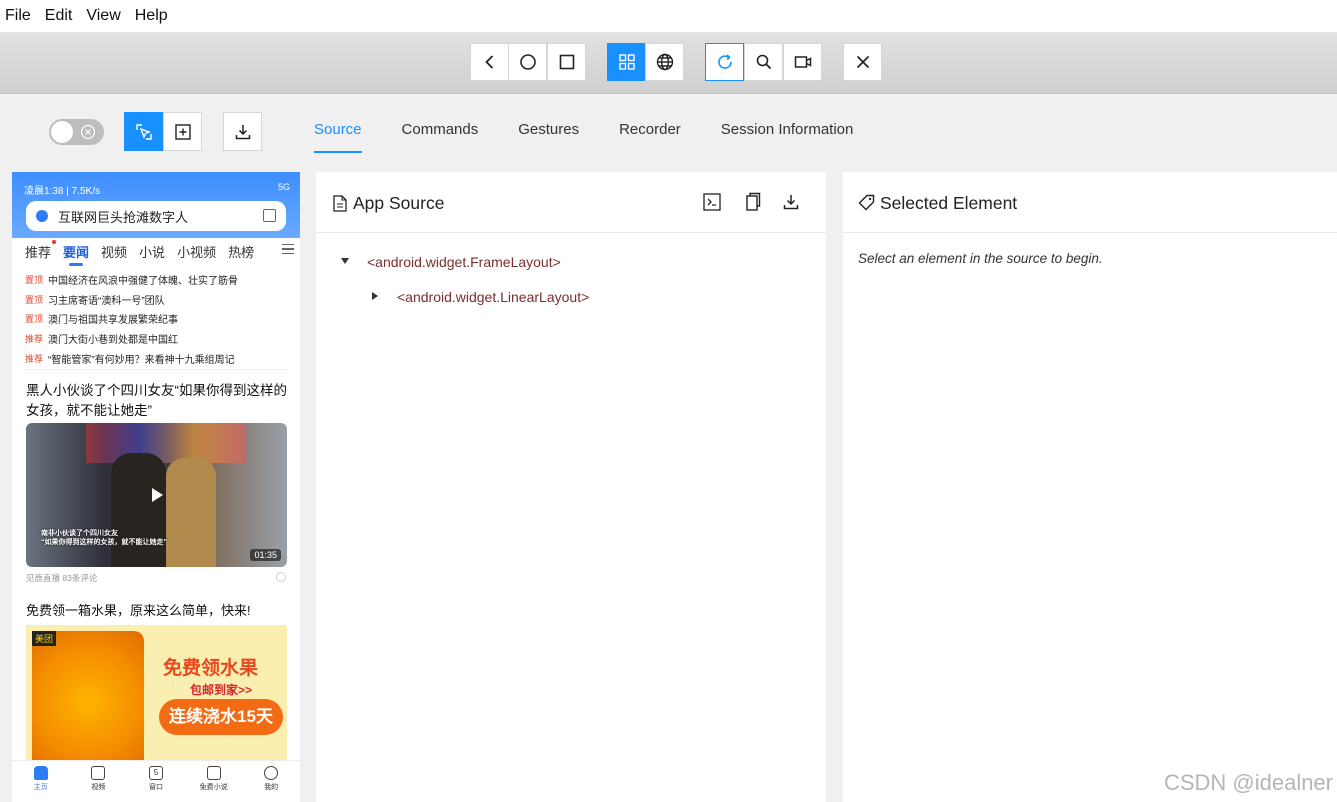  I want to click on grid-icon, so click(626, 62).